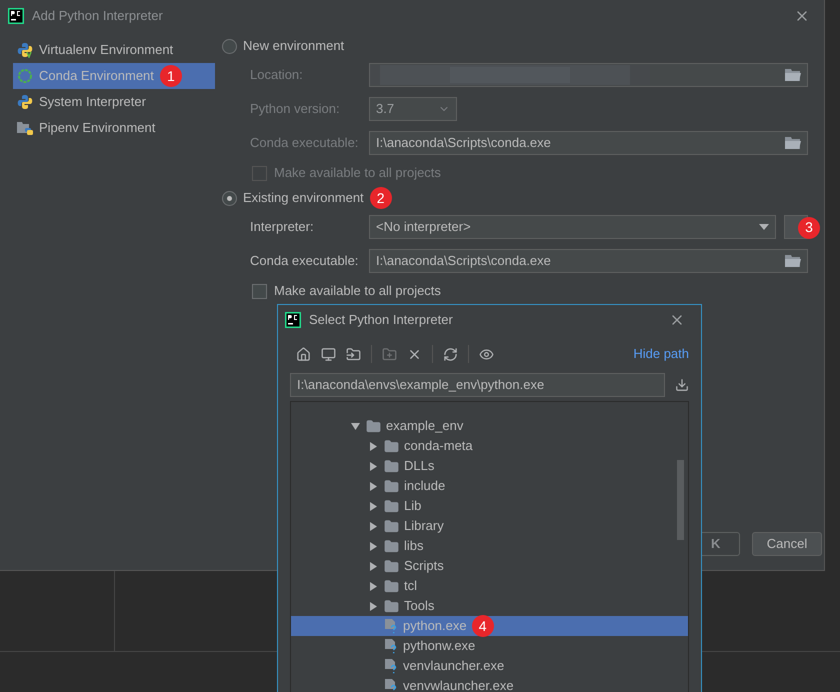 The height and width of the screenshot is (692, 840). Describe the element at coordinates (419, 466) in the screenshot. I see `tree-label: DLLs` at that location.